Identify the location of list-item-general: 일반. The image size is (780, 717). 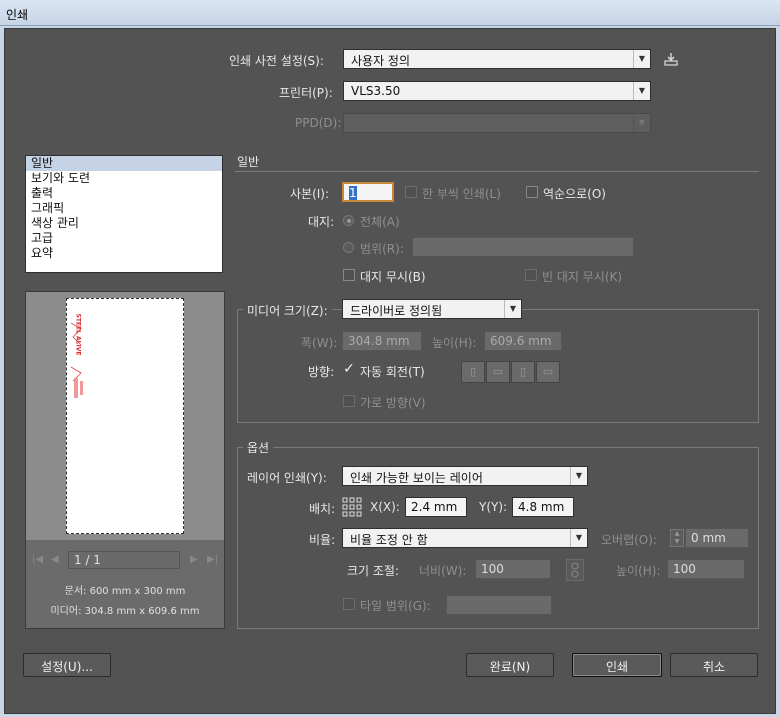
(124, 163).